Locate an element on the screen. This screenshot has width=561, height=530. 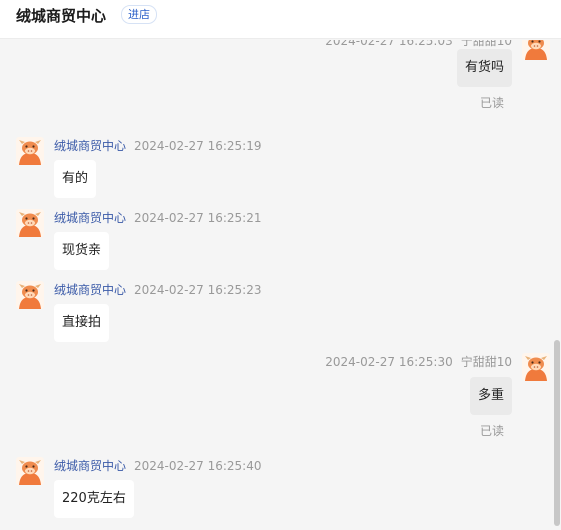
message-time: 2024-02-27 16:25:40 is located at coordinates (198, 466).